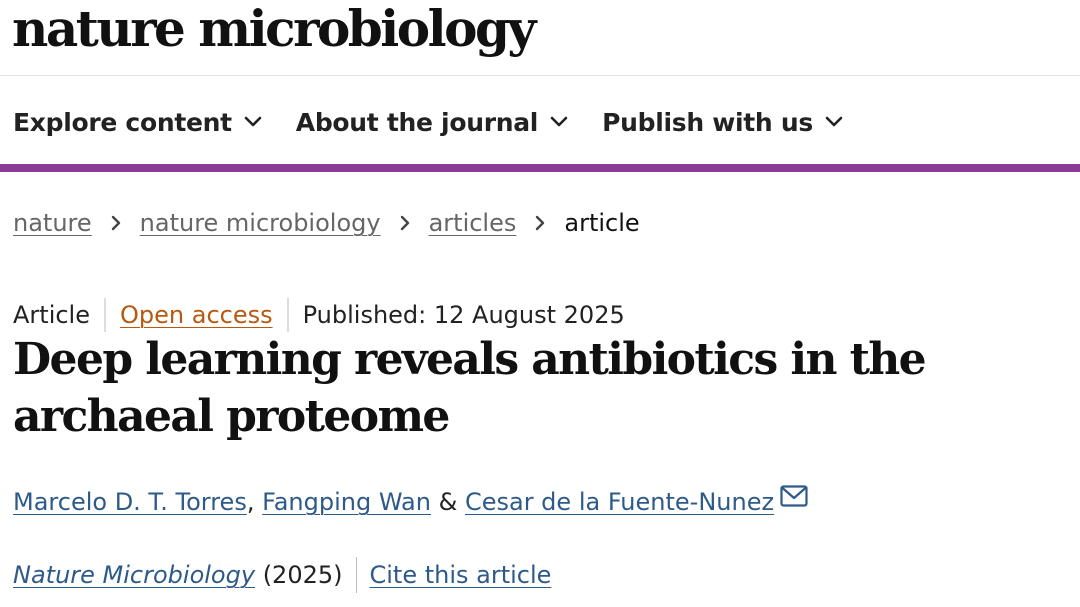 This screenshot has width=1080, height=607. What do you see at coordinates (461, 575) in the screenshot?
I see `cite-this-article-link: Cite this article` at bounding box center [461, 575].